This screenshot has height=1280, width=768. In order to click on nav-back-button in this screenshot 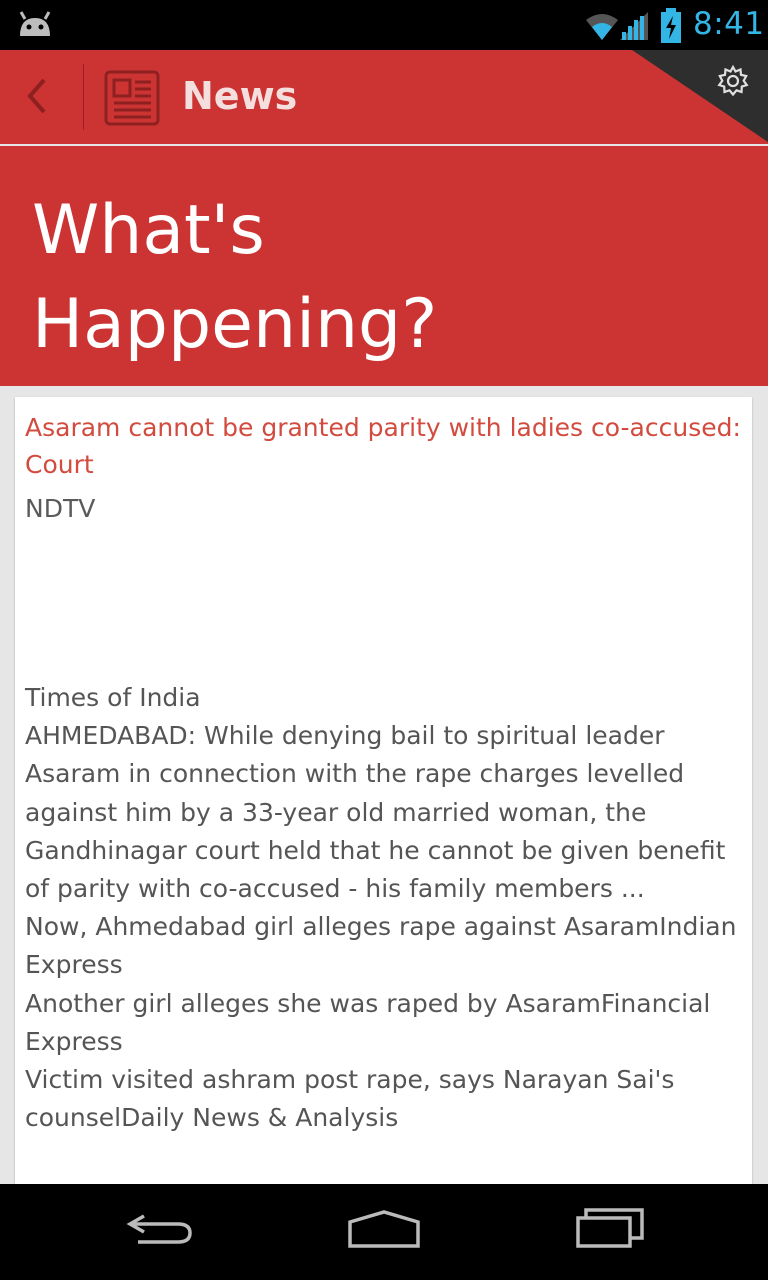, I will do `click(160, 1230)`.